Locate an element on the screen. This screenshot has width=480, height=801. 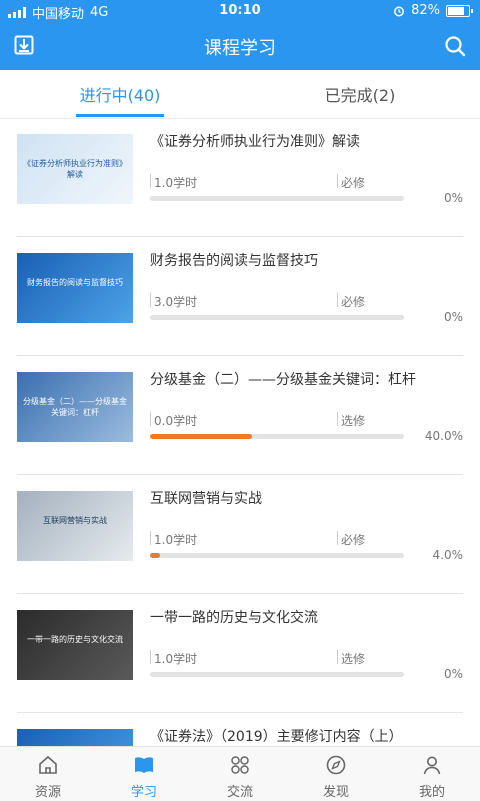
course-hours: 3.0学时 is located at coordinates (176, 302).